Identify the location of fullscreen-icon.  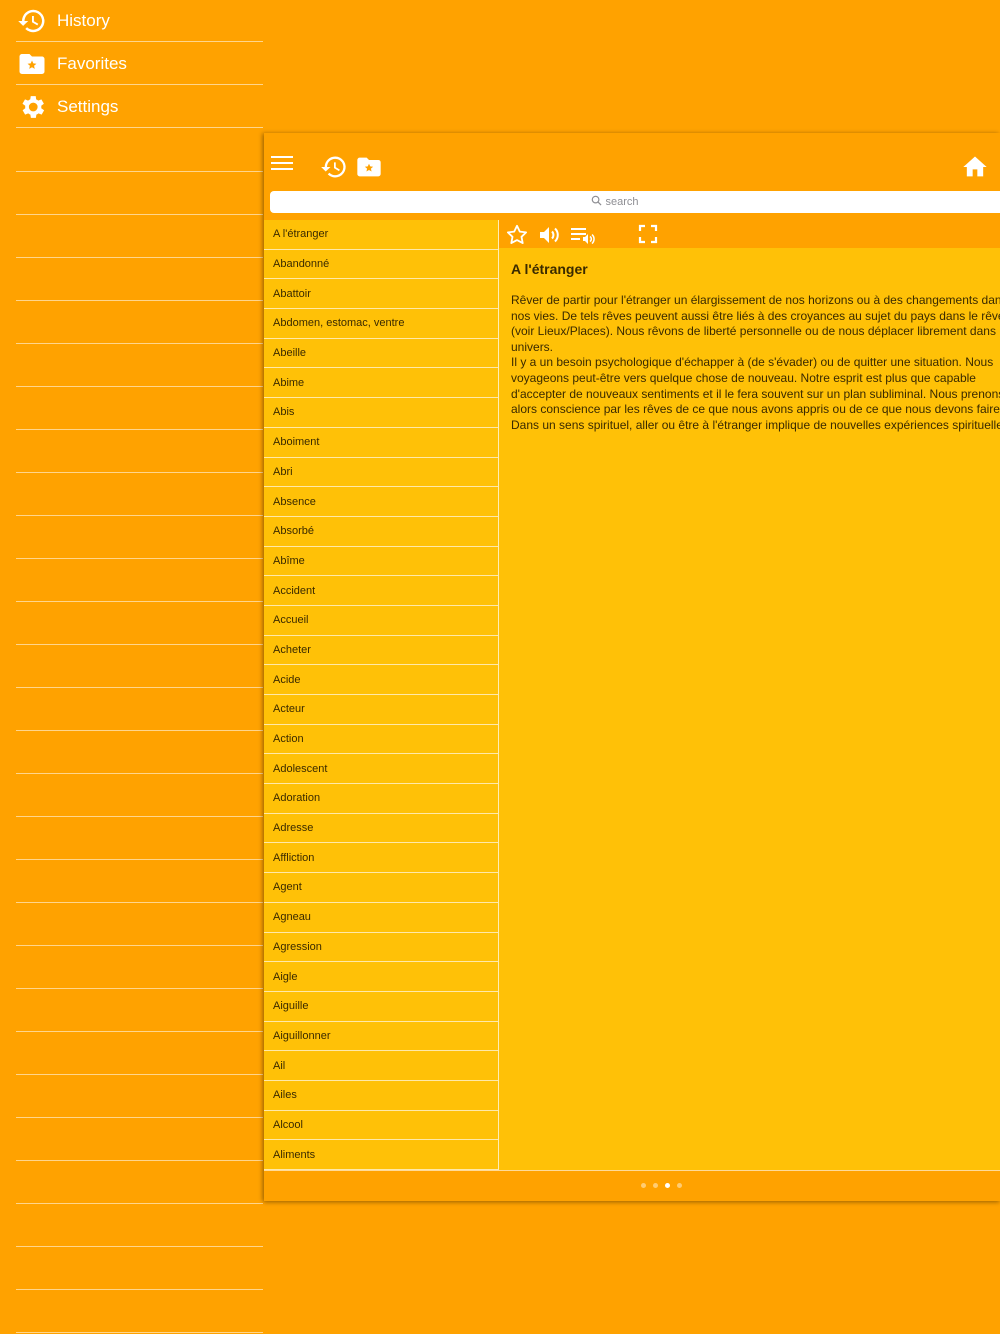
(648, 234).